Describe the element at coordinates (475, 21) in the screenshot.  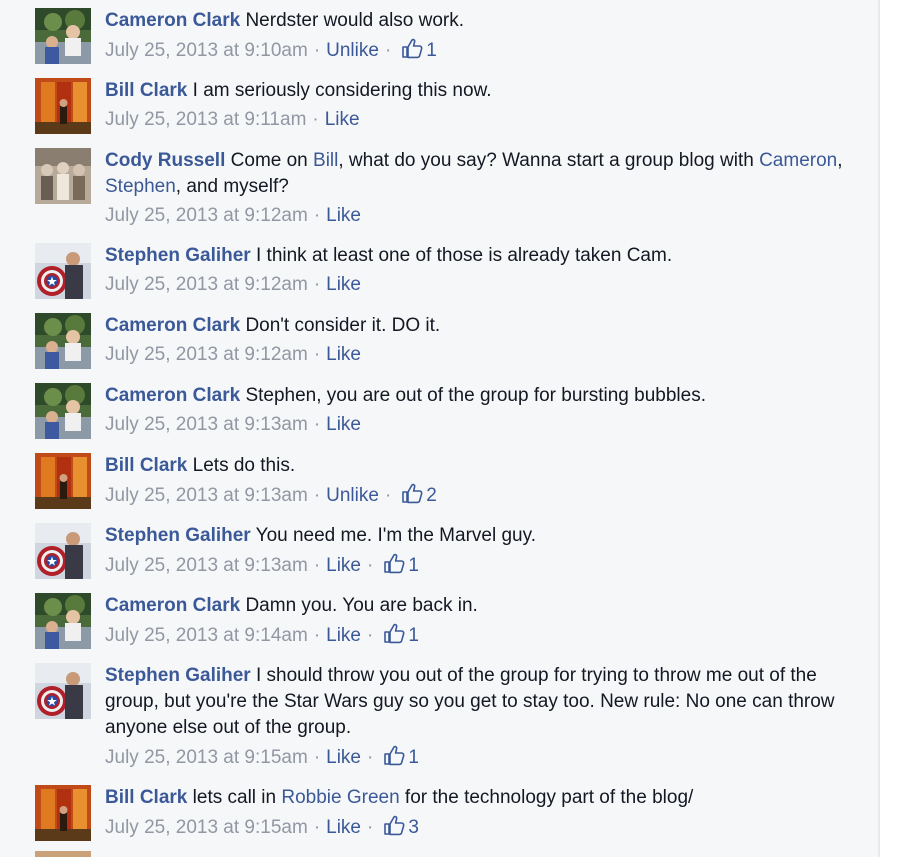
I see `comment-text: Cameron Clark Nerdster would also work.` at that location.